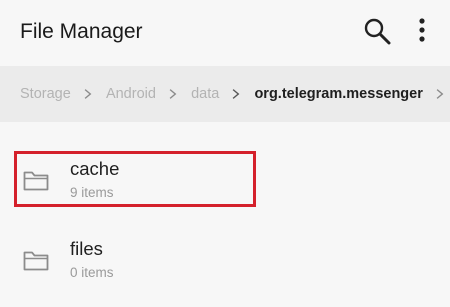  What do you see at coordinates (205, 94) in the screenshot?
I see `breadcrumb-item-data: data` at bounding box center [205, 94].